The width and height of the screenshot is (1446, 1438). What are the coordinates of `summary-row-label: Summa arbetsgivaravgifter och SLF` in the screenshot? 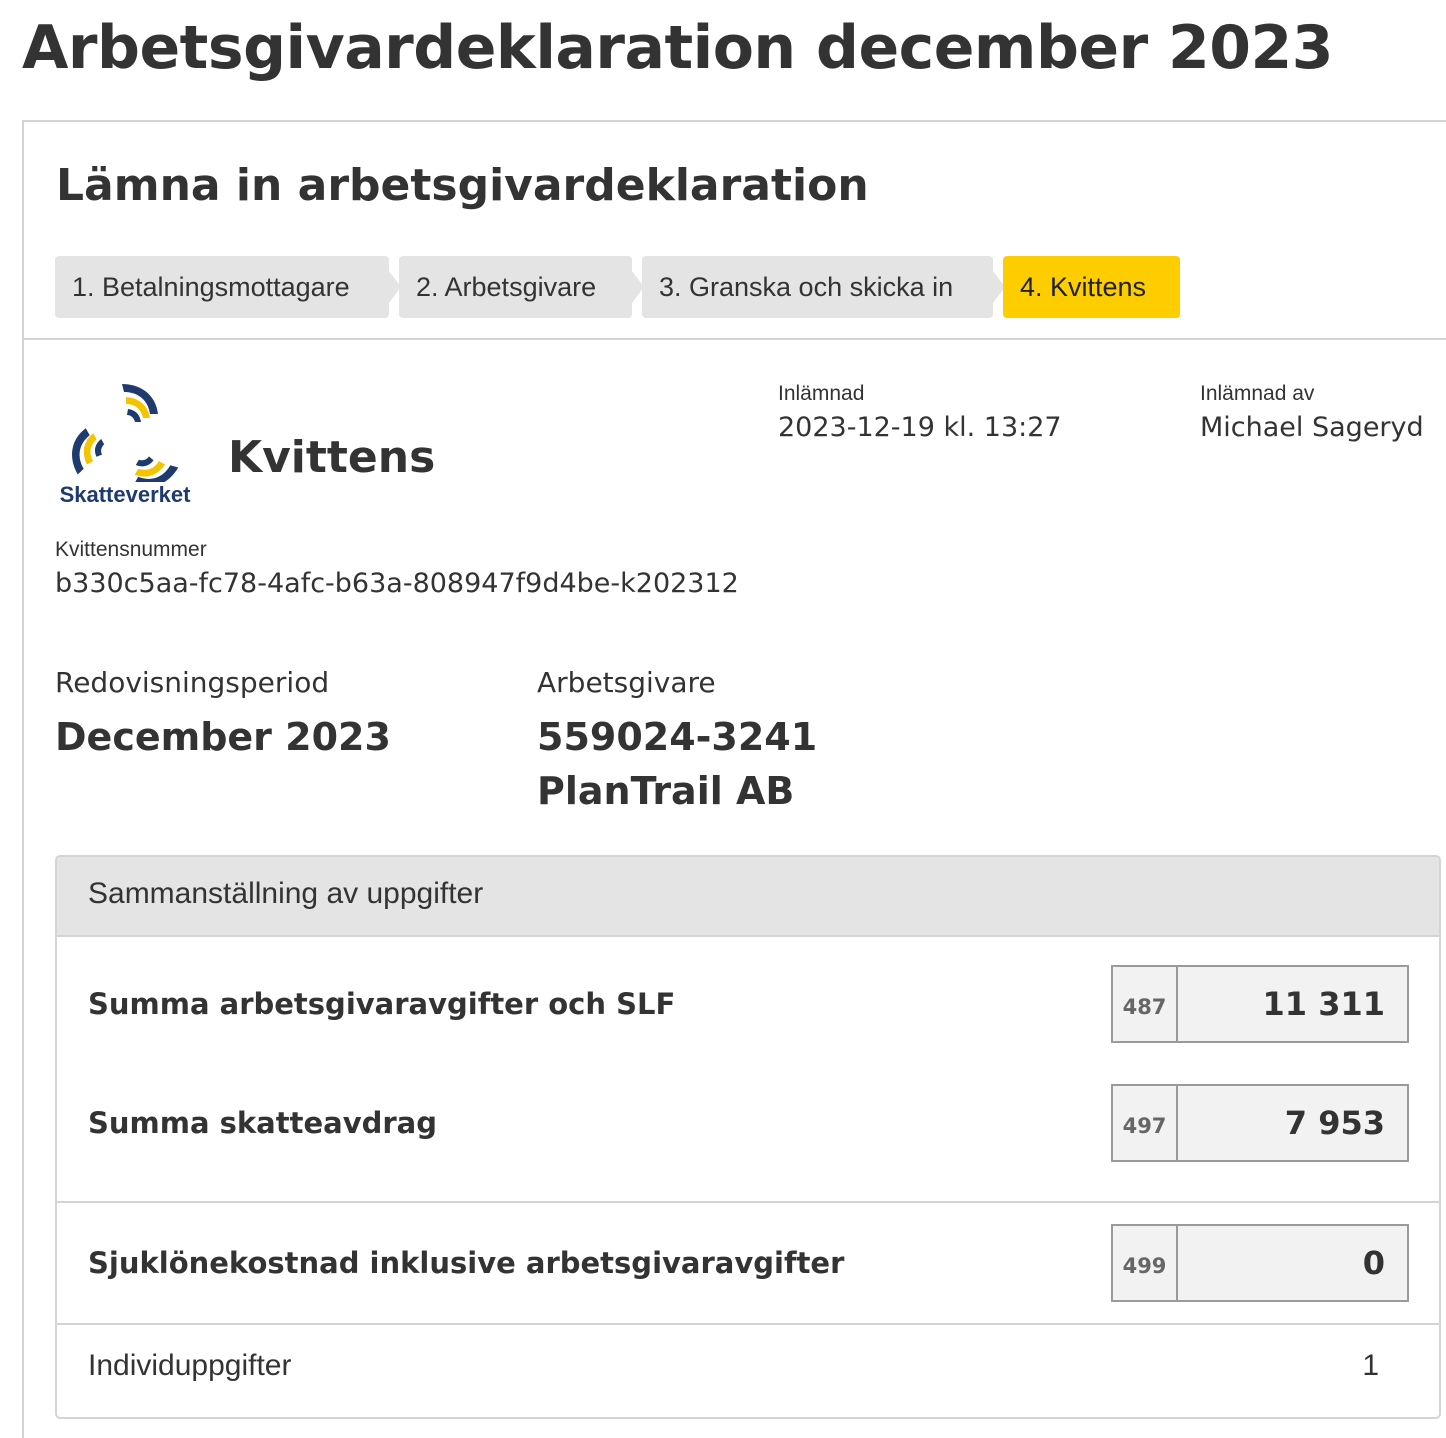 It's located at (382, 1004).